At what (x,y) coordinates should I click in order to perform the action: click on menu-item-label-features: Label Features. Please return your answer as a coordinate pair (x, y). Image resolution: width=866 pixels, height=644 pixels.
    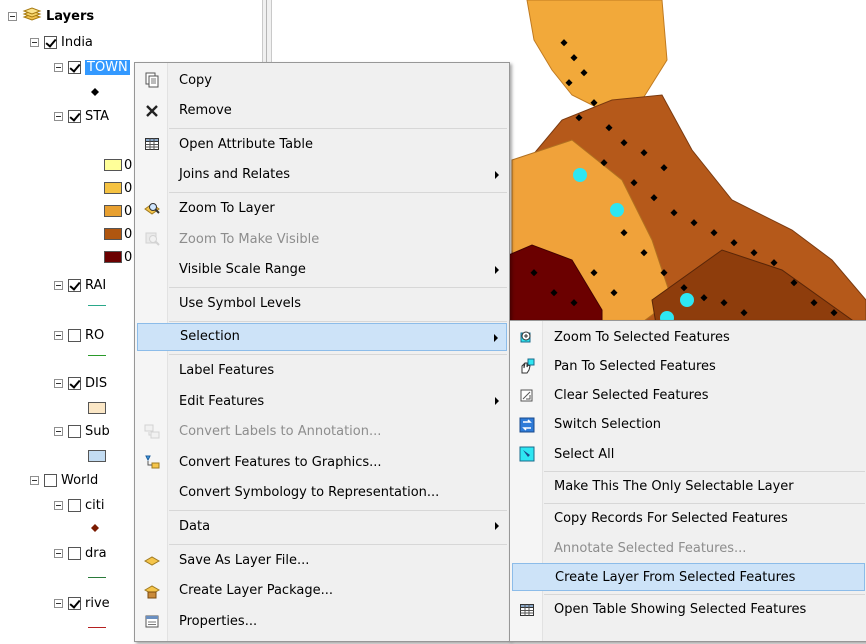
    Looking at the image, I should click on (322, 370).